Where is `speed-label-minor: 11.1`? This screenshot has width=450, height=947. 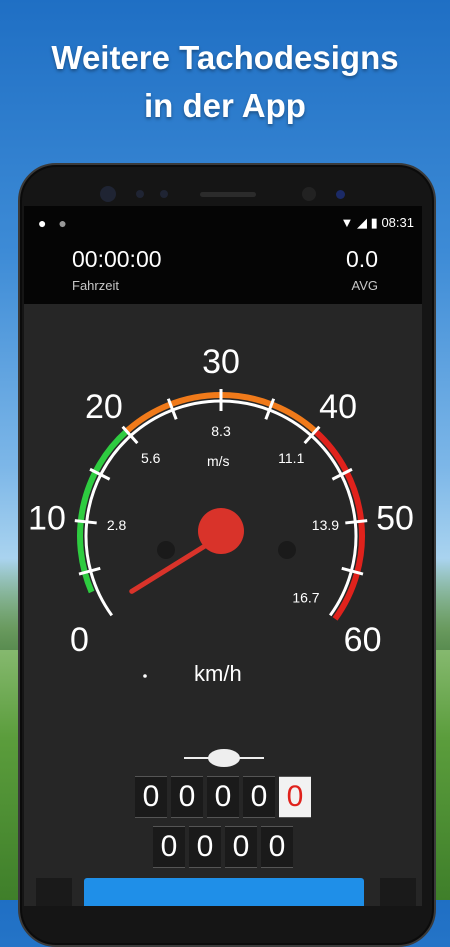
speed-label-minor: 11.1 is located at coordinates (291, 458).